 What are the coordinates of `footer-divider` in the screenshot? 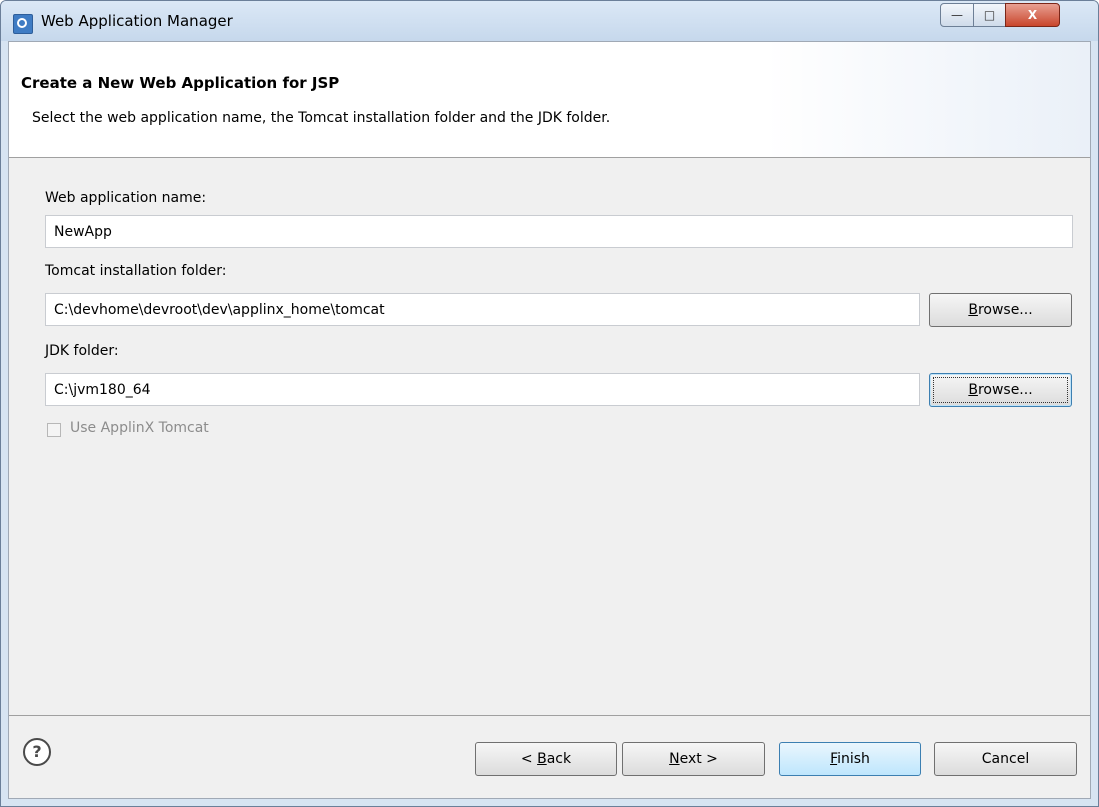 It's located at (549, 715).